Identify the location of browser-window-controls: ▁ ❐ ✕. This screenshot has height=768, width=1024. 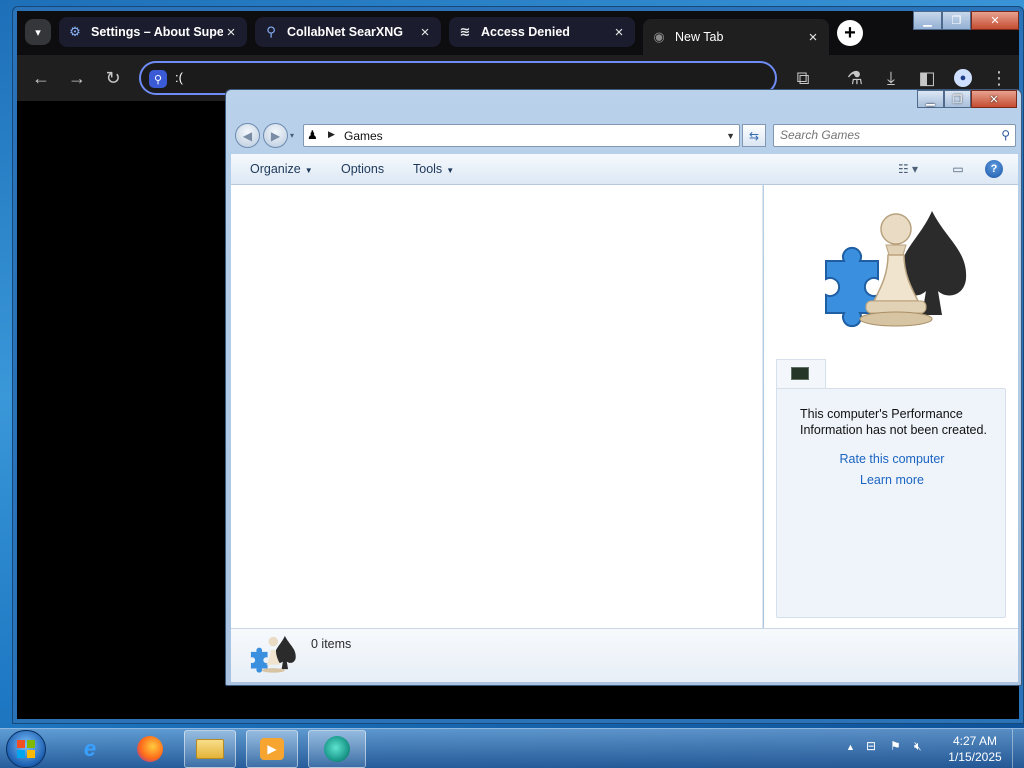
(966, 20).